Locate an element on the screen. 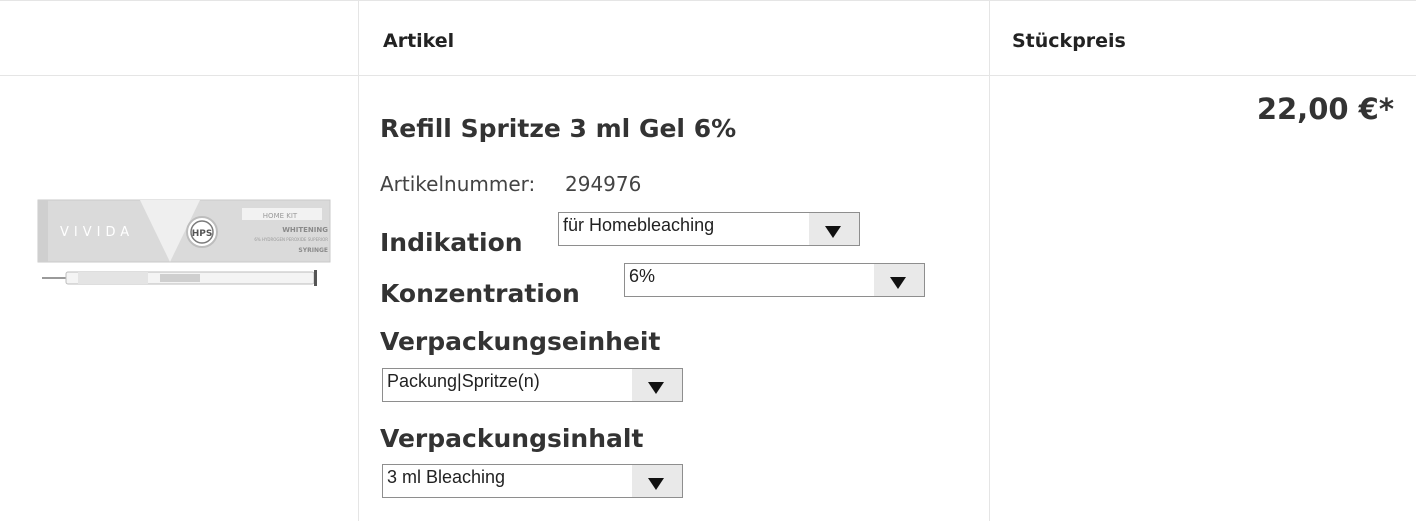 The image size is (1416, 521). column-divider-image is located at coordinates (358, 260).